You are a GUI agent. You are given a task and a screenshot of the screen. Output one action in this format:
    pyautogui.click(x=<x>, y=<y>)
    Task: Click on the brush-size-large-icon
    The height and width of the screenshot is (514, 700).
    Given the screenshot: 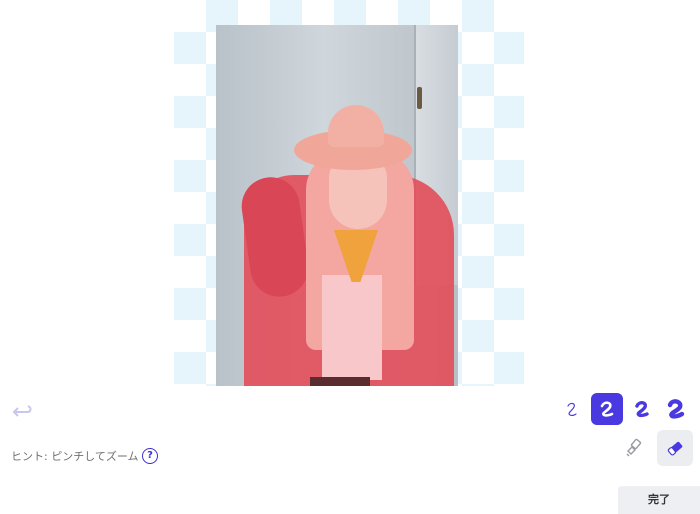 What is the action you would take?
    pyautogui.click(x=642, y=409)
    